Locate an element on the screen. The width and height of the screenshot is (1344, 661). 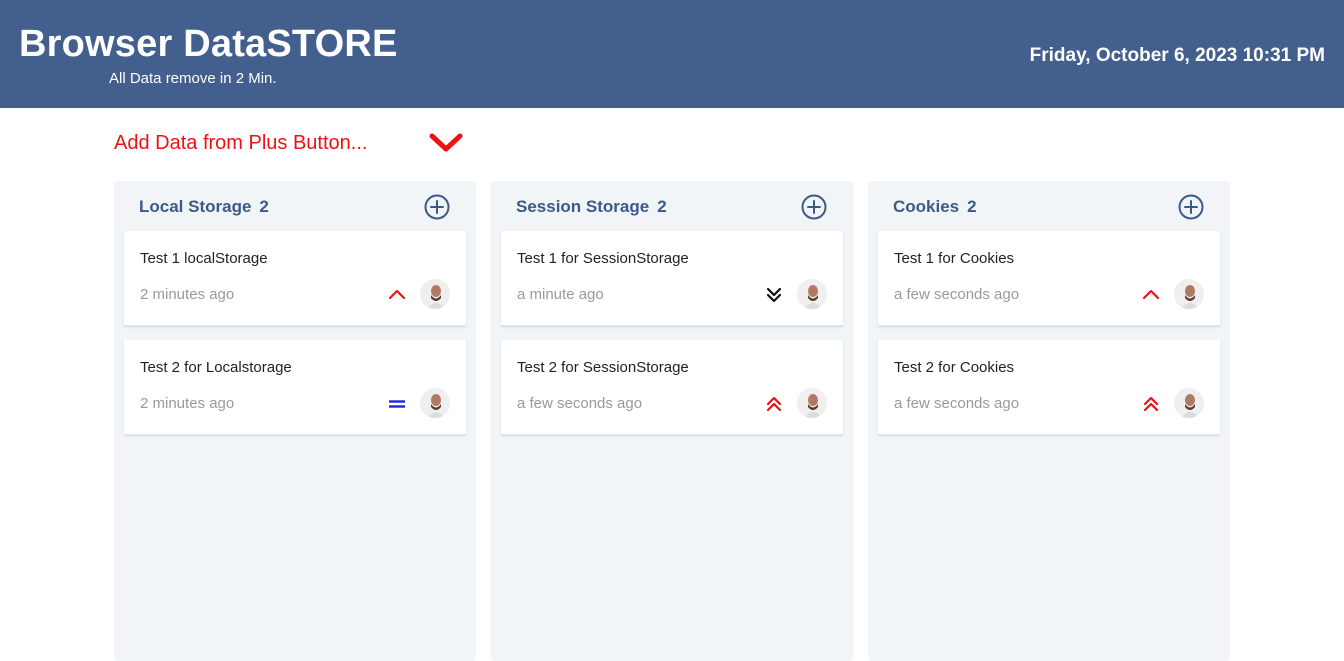
equals-icon is located at coordinates (397, 404).